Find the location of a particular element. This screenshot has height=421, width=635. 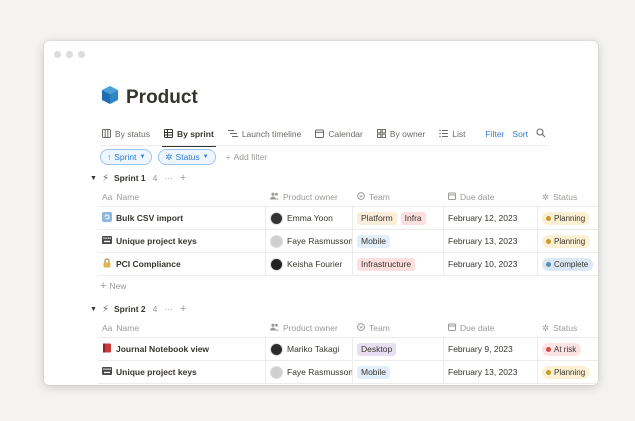

tab-launch-timeline: Launch timeline is located at coordinates (264, 134).